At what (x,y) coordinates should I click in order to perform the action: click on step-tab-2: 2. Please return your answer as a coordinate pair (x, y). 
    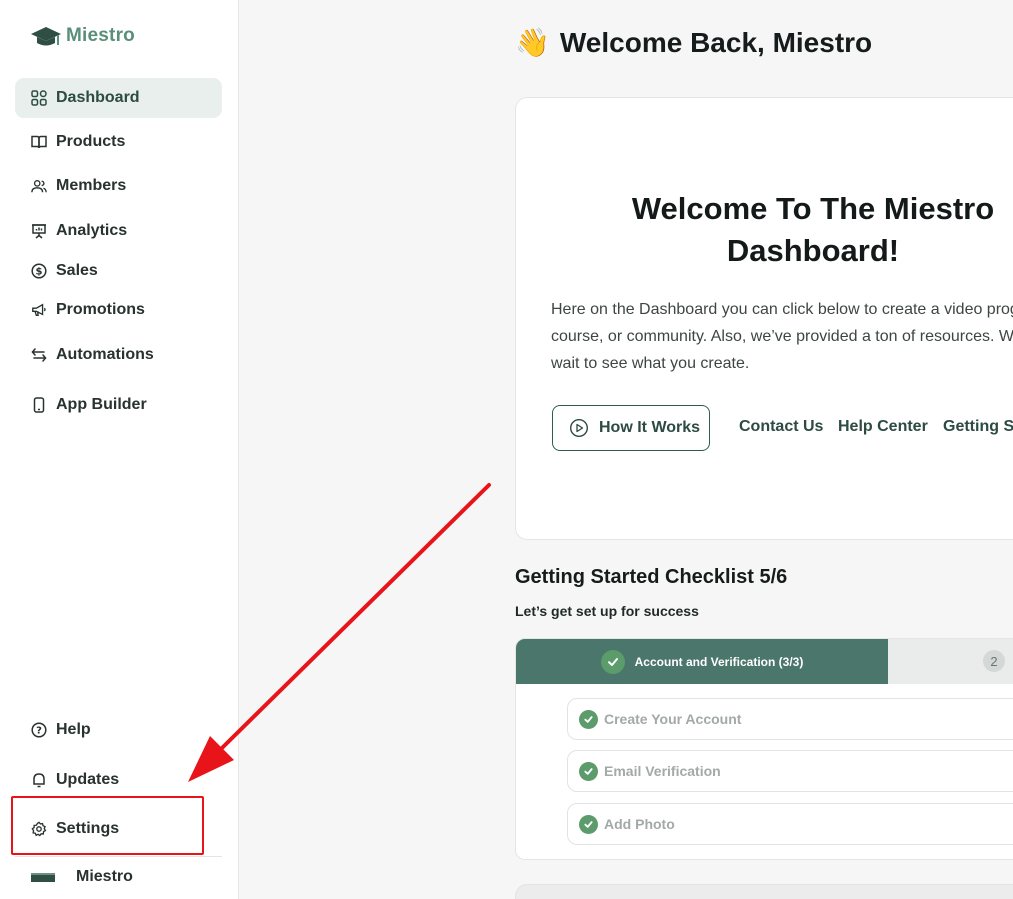
    Looking at the image, I should click on (950, 661).